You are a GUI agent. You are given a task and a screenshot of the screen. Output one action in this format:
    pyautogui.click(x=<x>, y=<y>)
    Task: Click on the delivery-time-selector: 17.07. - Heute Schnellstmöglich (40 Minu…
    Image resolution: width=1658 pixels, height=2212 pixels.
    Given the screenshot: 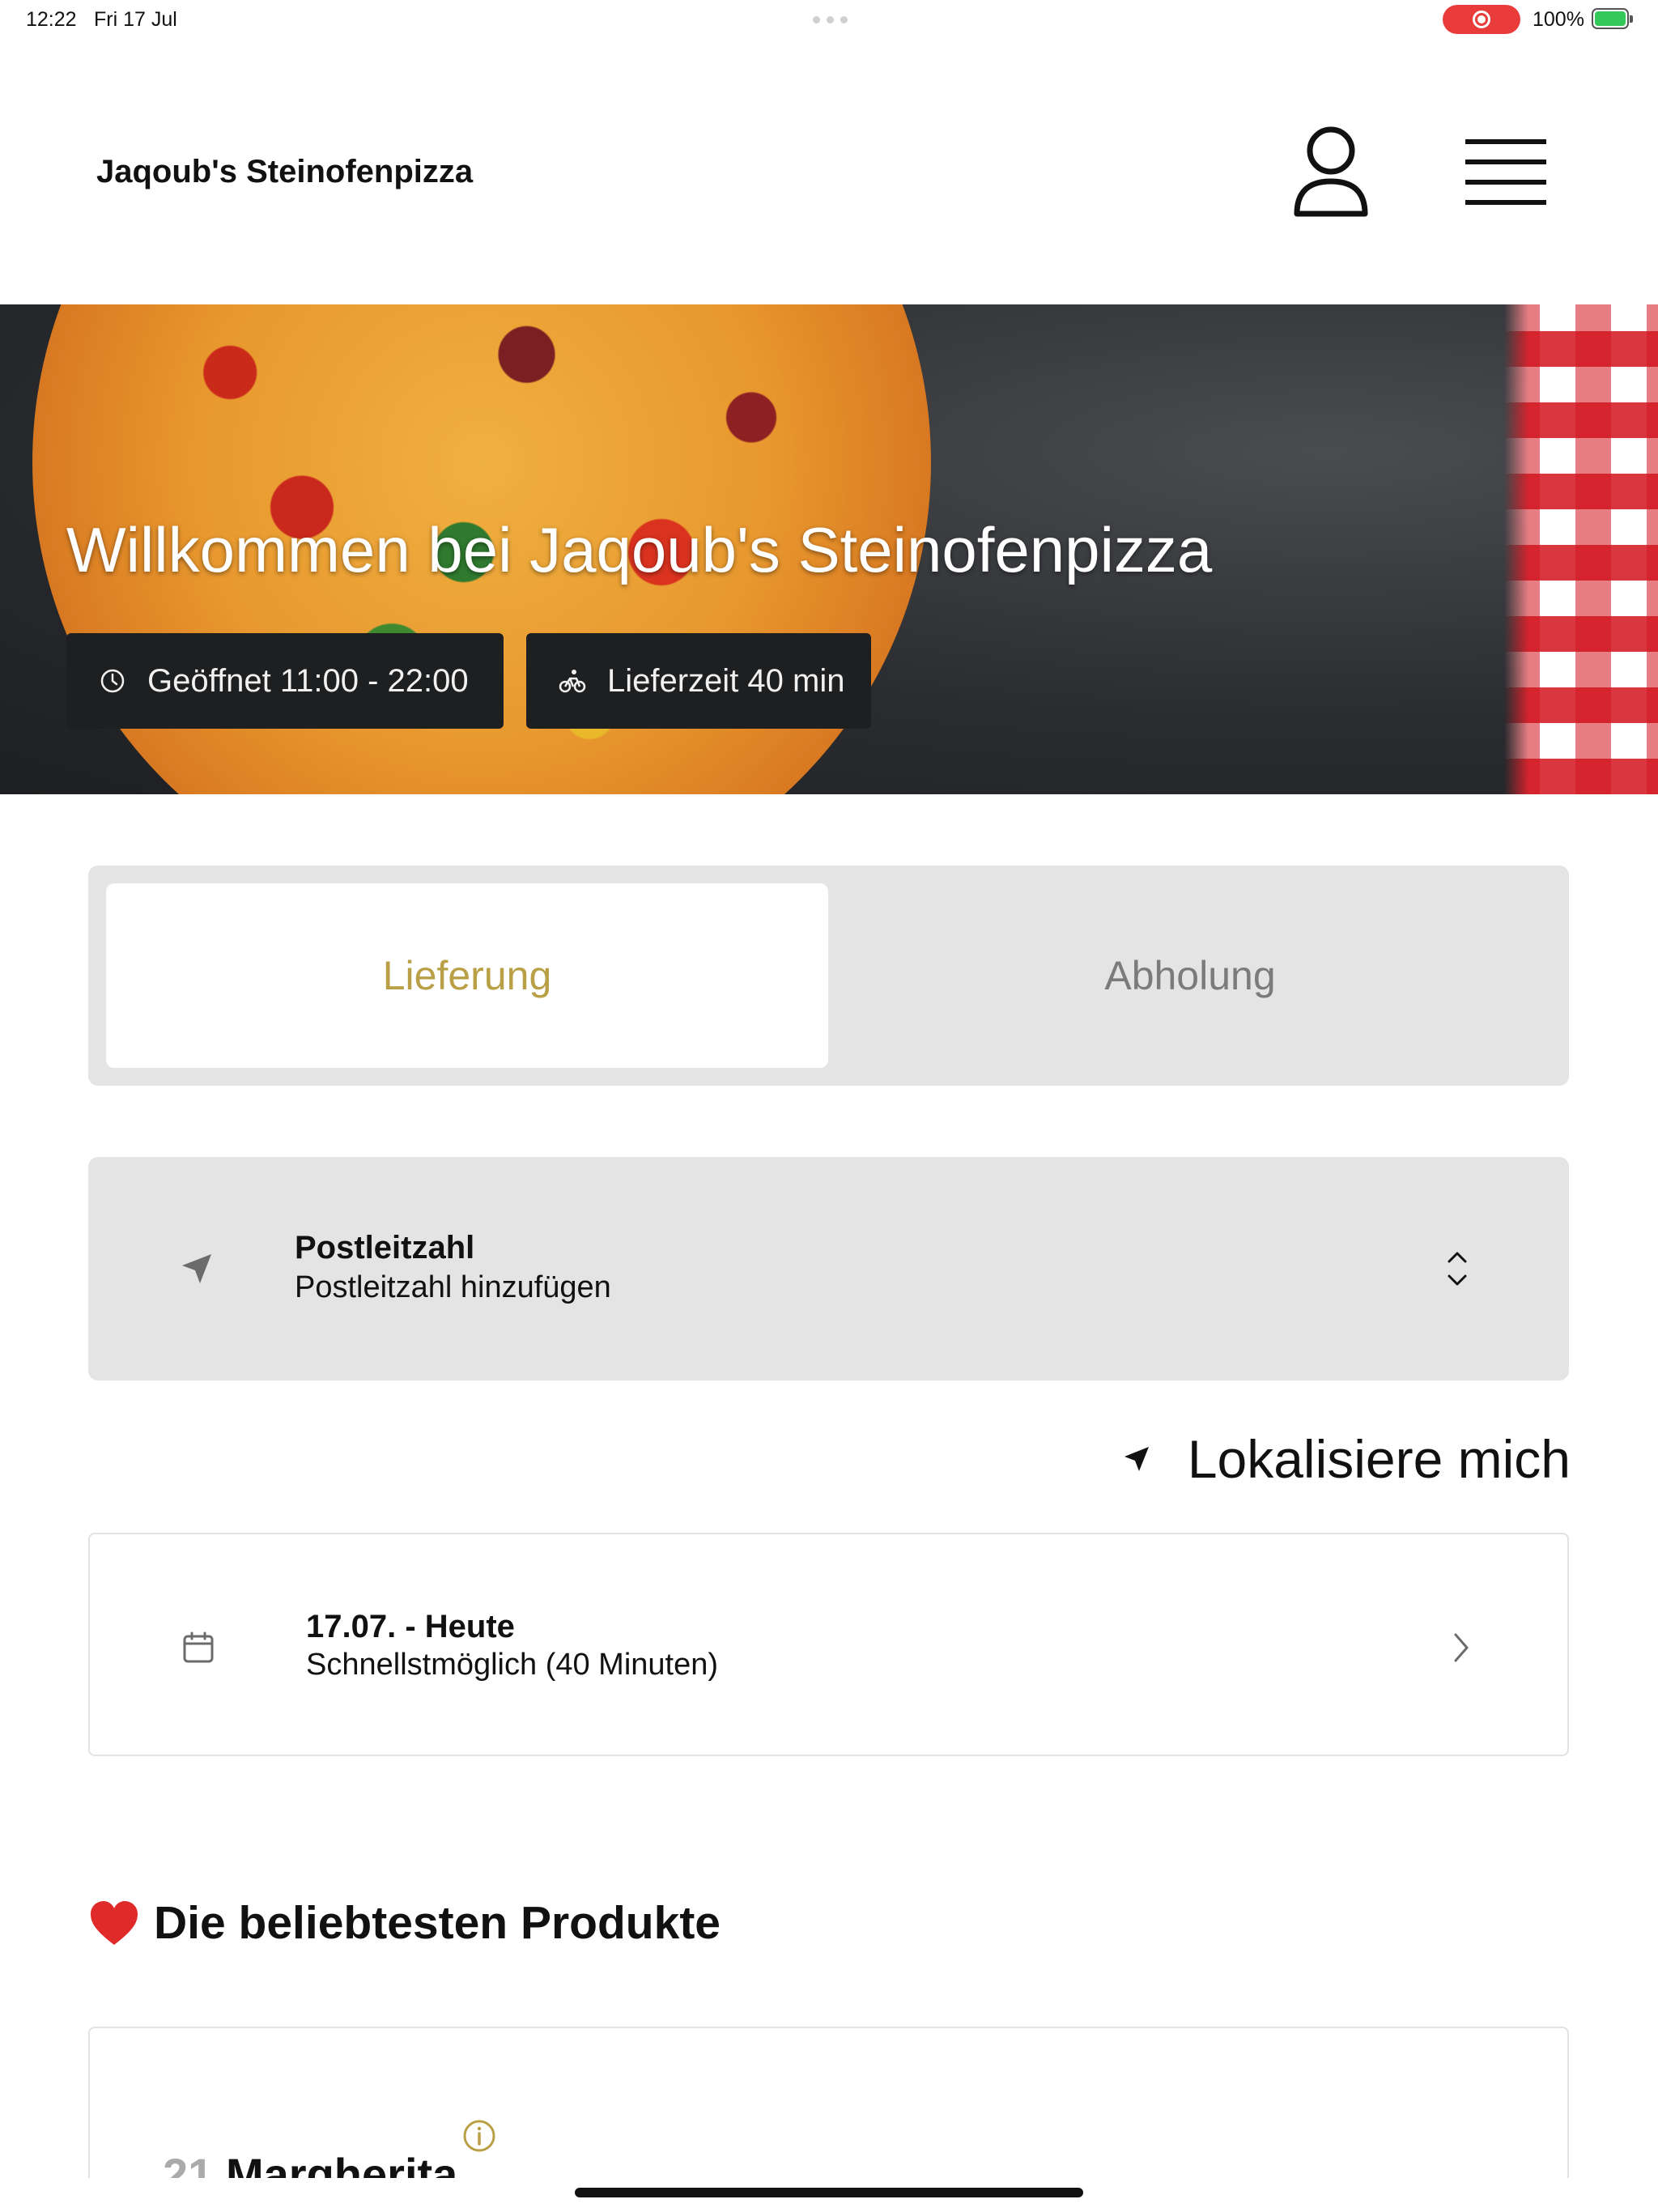 What is the action you would take?
    pyautogui.click(x=828, y=1645)
    